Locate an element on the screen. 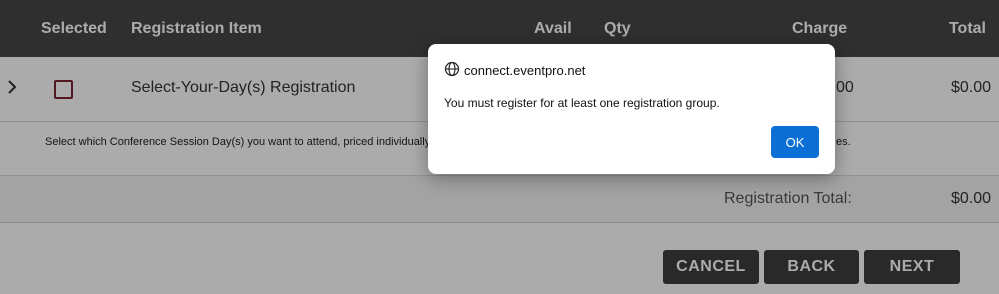 The height and width of the screenshot is (294, 999). globe-icon is located at coordinates (452, 69).